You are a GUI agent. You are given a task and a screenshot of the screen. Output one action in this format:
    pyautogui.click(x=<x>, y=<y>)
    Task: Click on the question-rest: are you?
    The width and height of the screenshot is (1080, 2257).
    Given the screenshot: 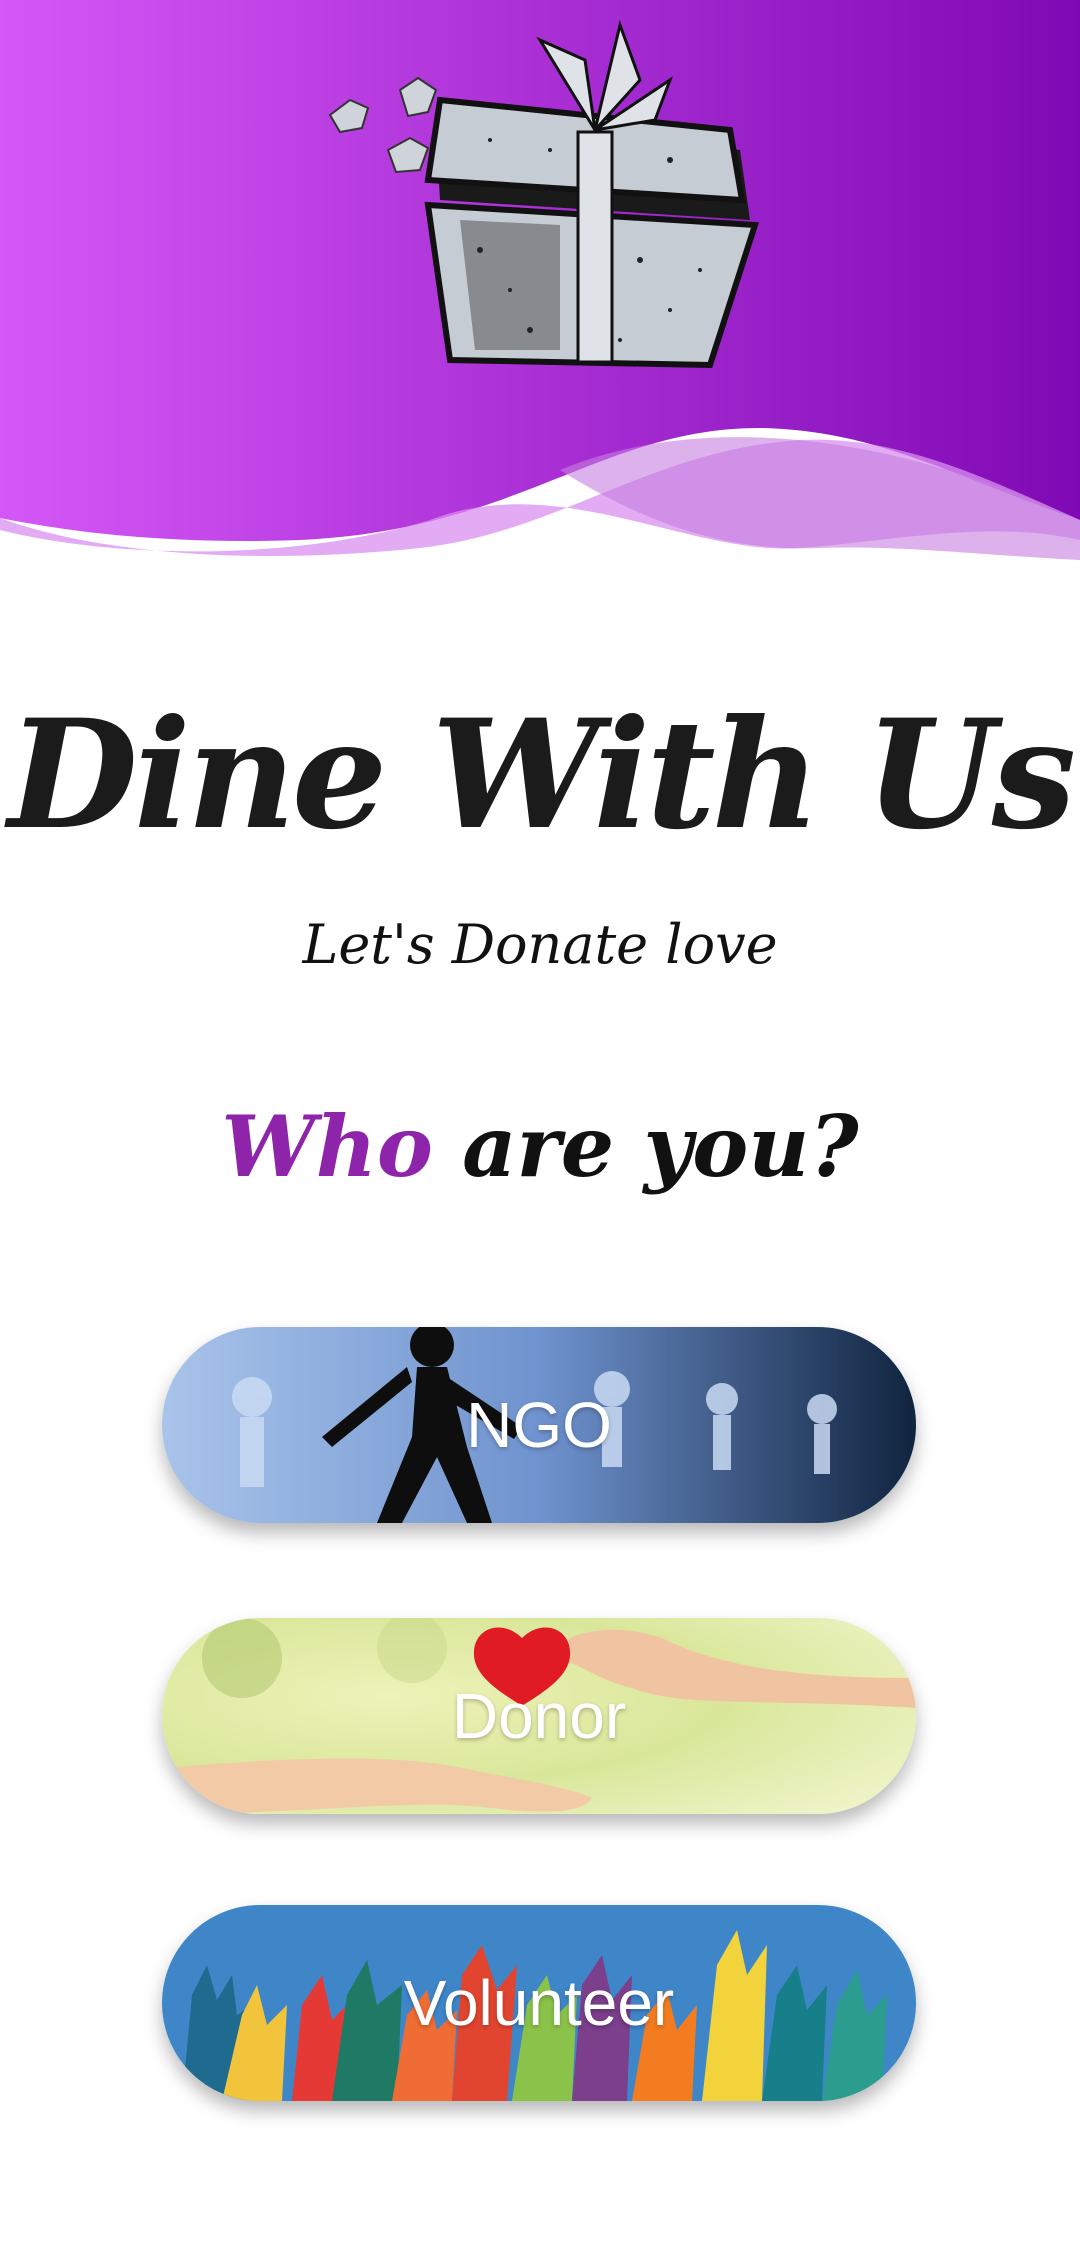 What is the action you would take?
    pyautogui.click(x=645, y=1146)
    